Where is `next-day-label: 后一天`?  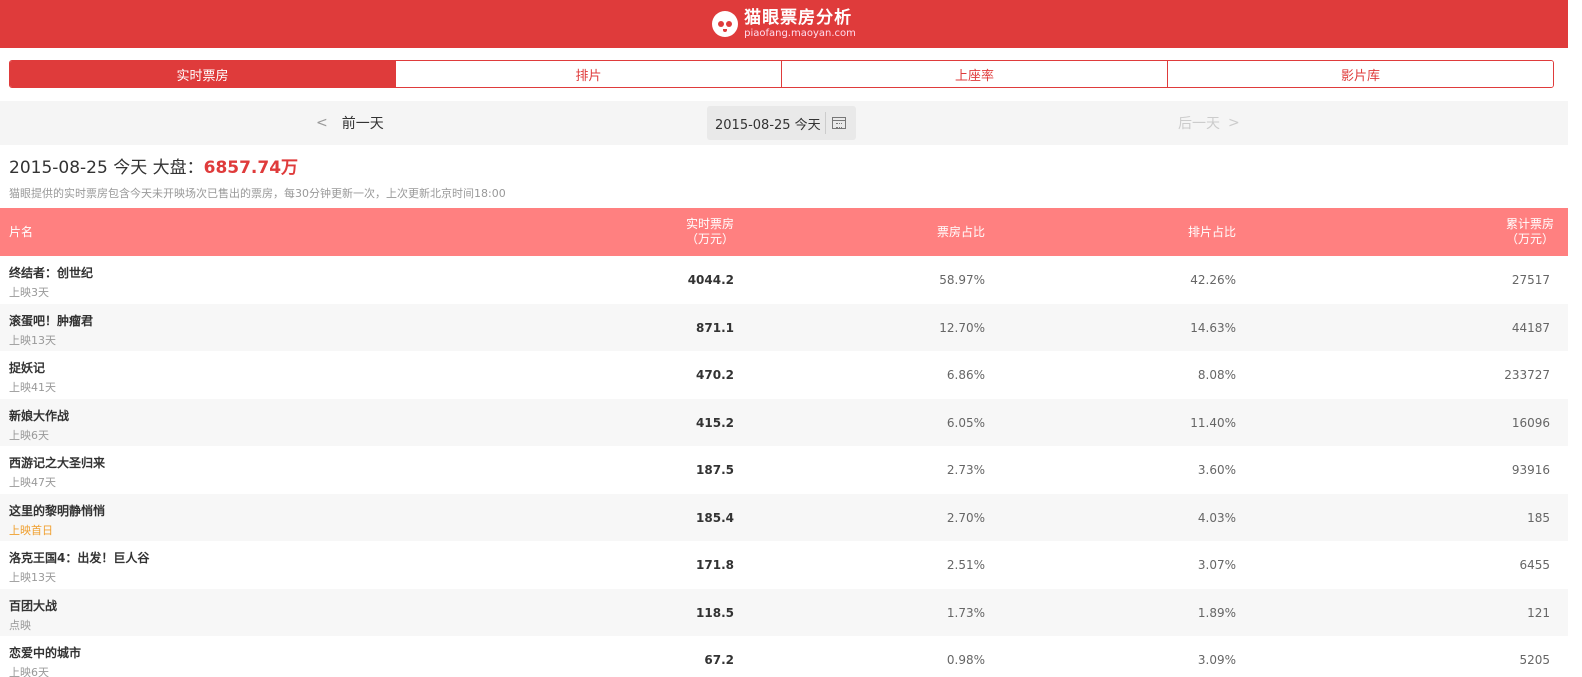
next-day-label: 后一天 is located at coordinates (1199, 124).